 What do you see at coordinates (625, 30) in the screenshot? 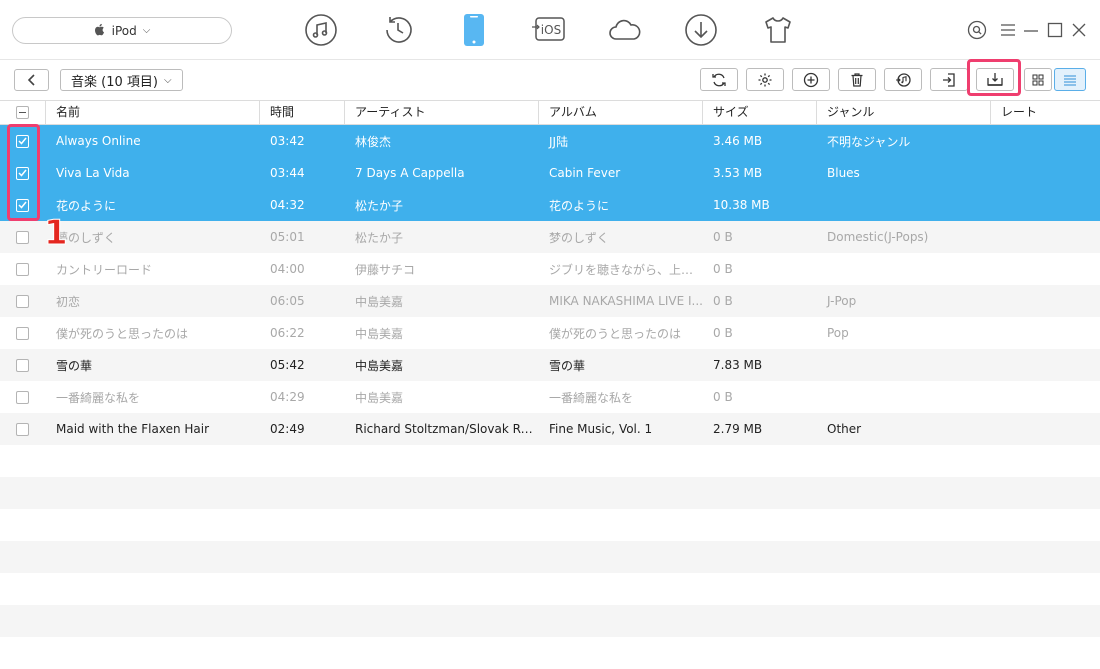
I see `cloud-icon` at bounding box center [625, 30].